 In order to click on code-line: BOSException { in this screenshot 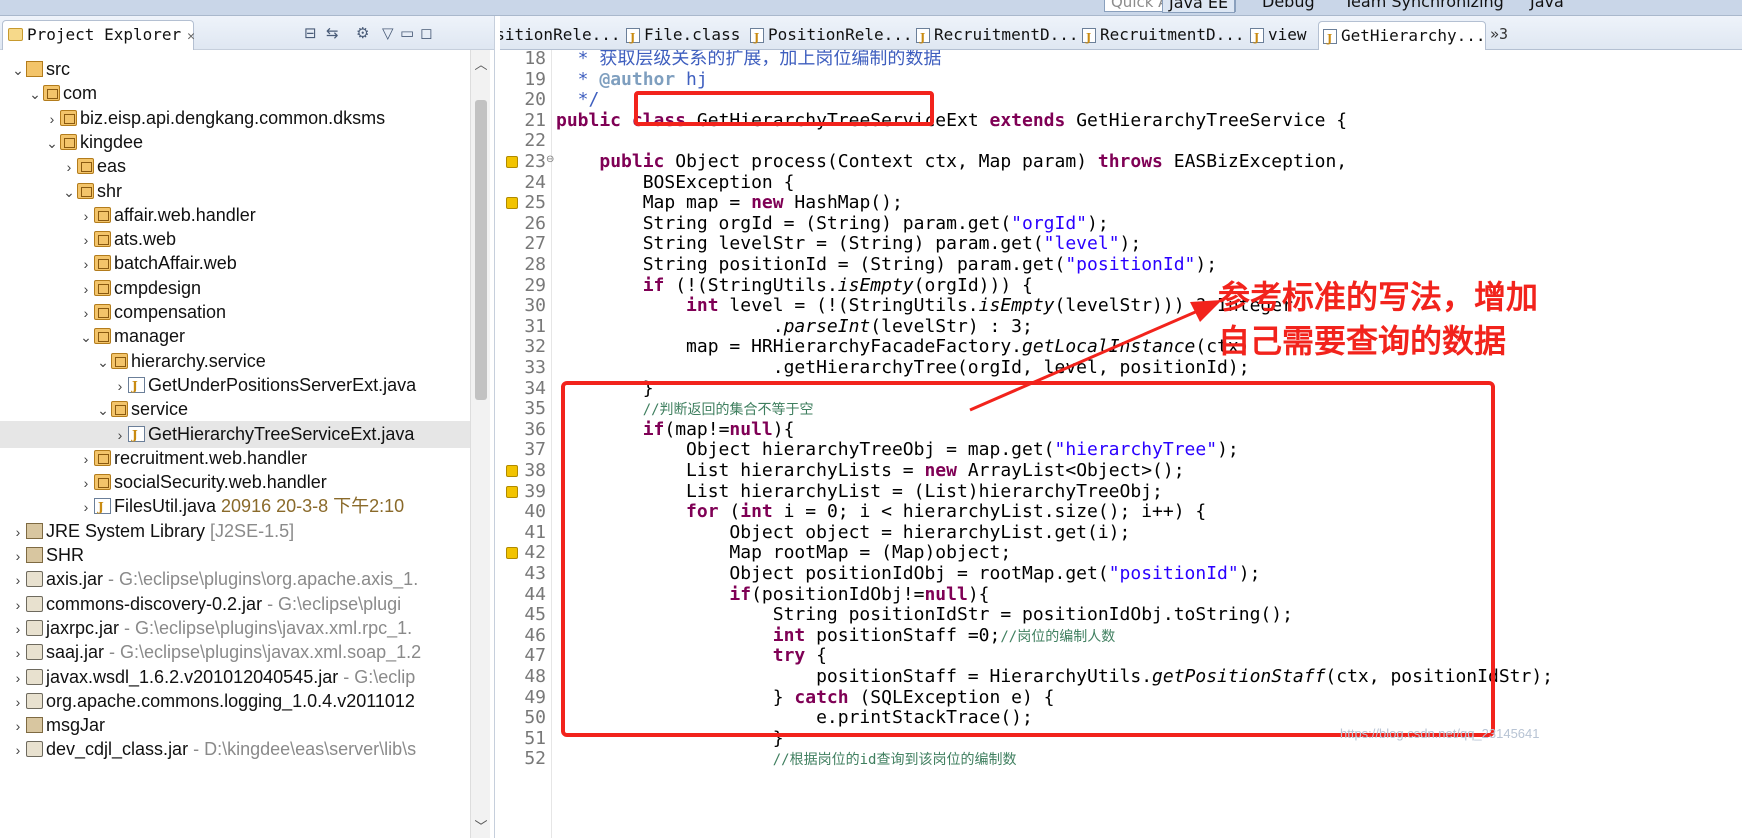, I will do `click(675, 182)`.